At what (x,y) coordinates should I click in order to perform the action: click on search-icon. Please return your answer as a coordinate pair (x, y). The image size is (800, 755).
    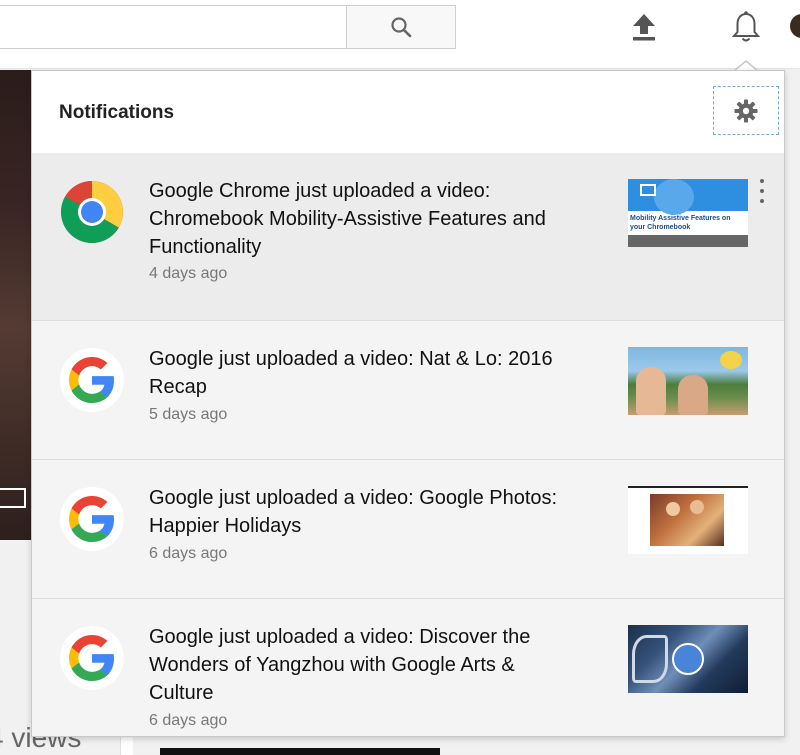
    Looking at the image, I should click on (401, 27).